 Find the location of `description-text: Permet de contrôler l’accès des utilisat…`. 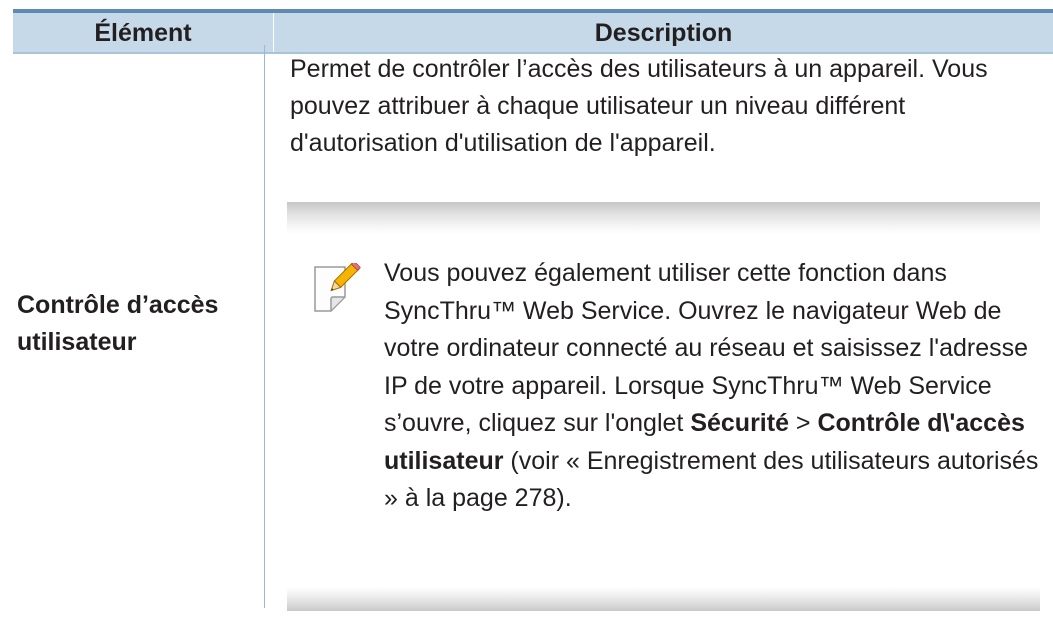

description-text: Permet de contrôler l’accès des utilisat… is located at coordinates (639, 106).